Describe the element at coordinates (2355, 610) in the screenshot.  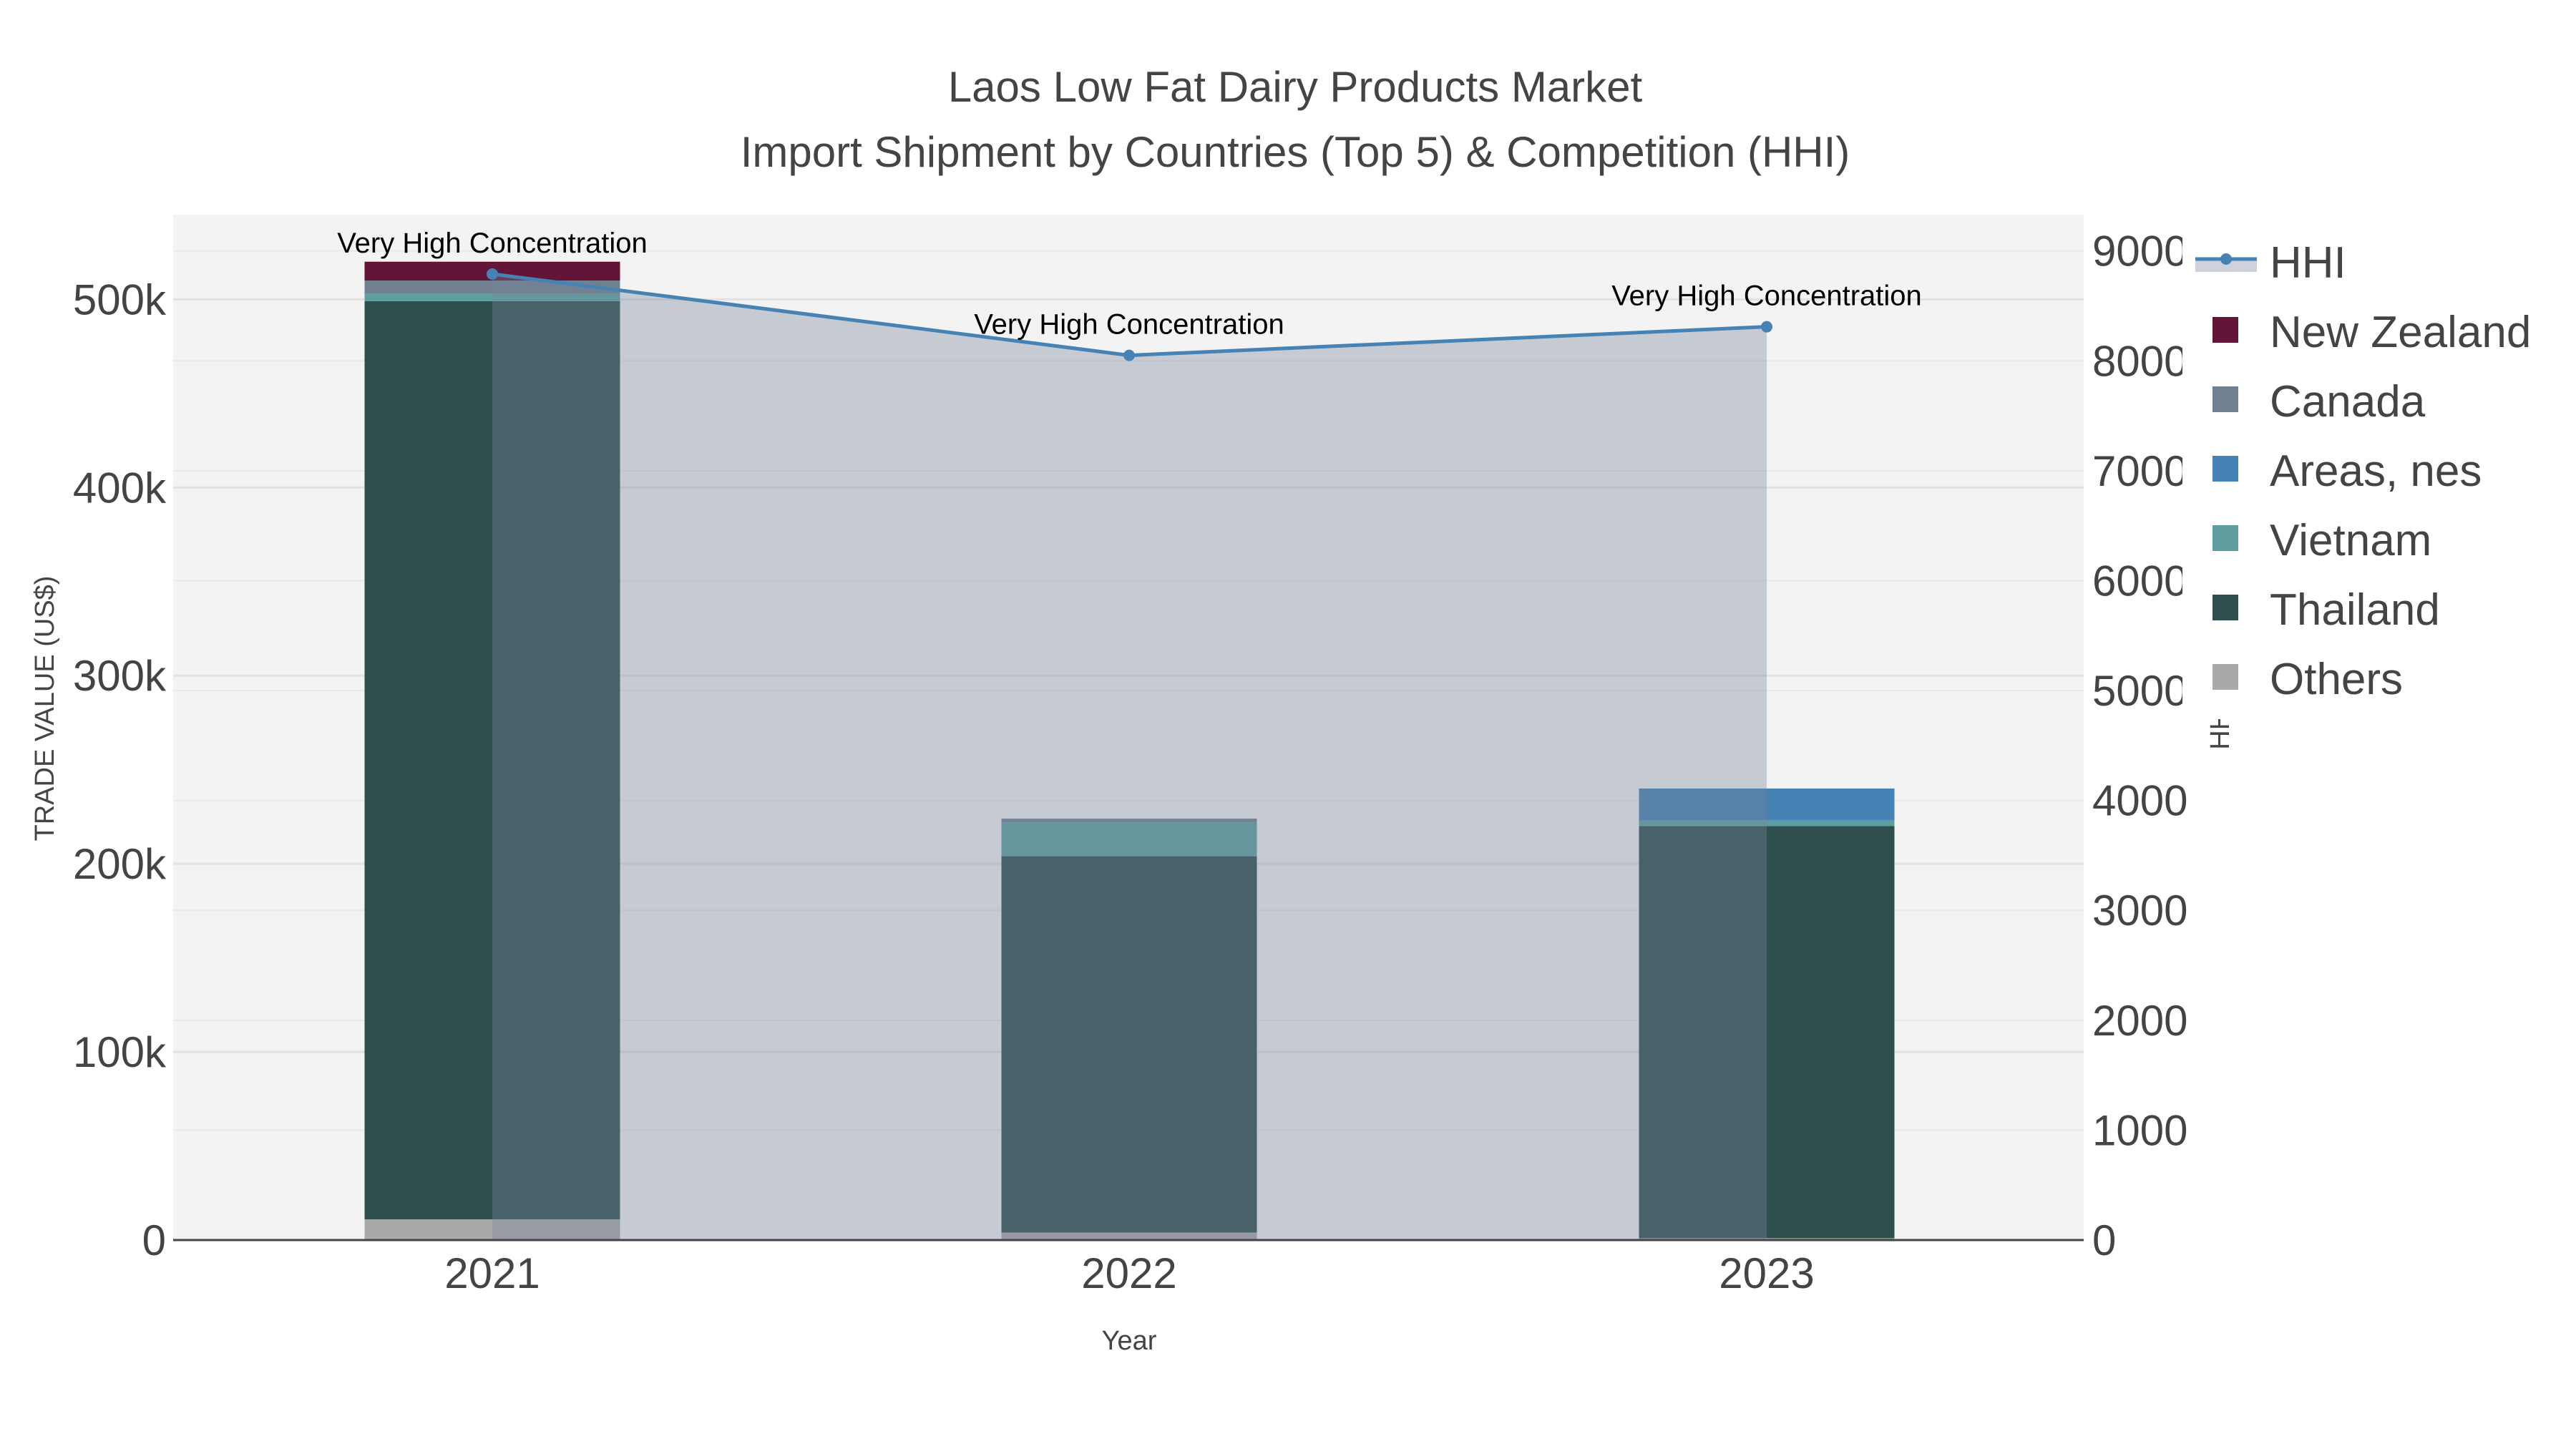
I see `legend-label: Thailand` at that location.